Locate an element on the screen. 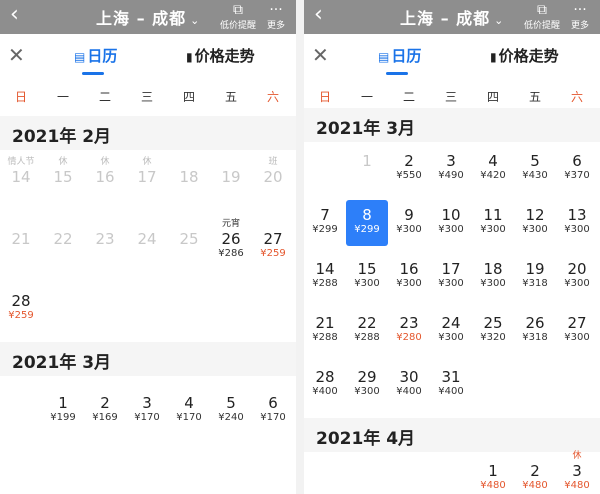 This screenshot has width=600, height=494. date-cell: 17 ¥300 is located at coordinates (451, 275).